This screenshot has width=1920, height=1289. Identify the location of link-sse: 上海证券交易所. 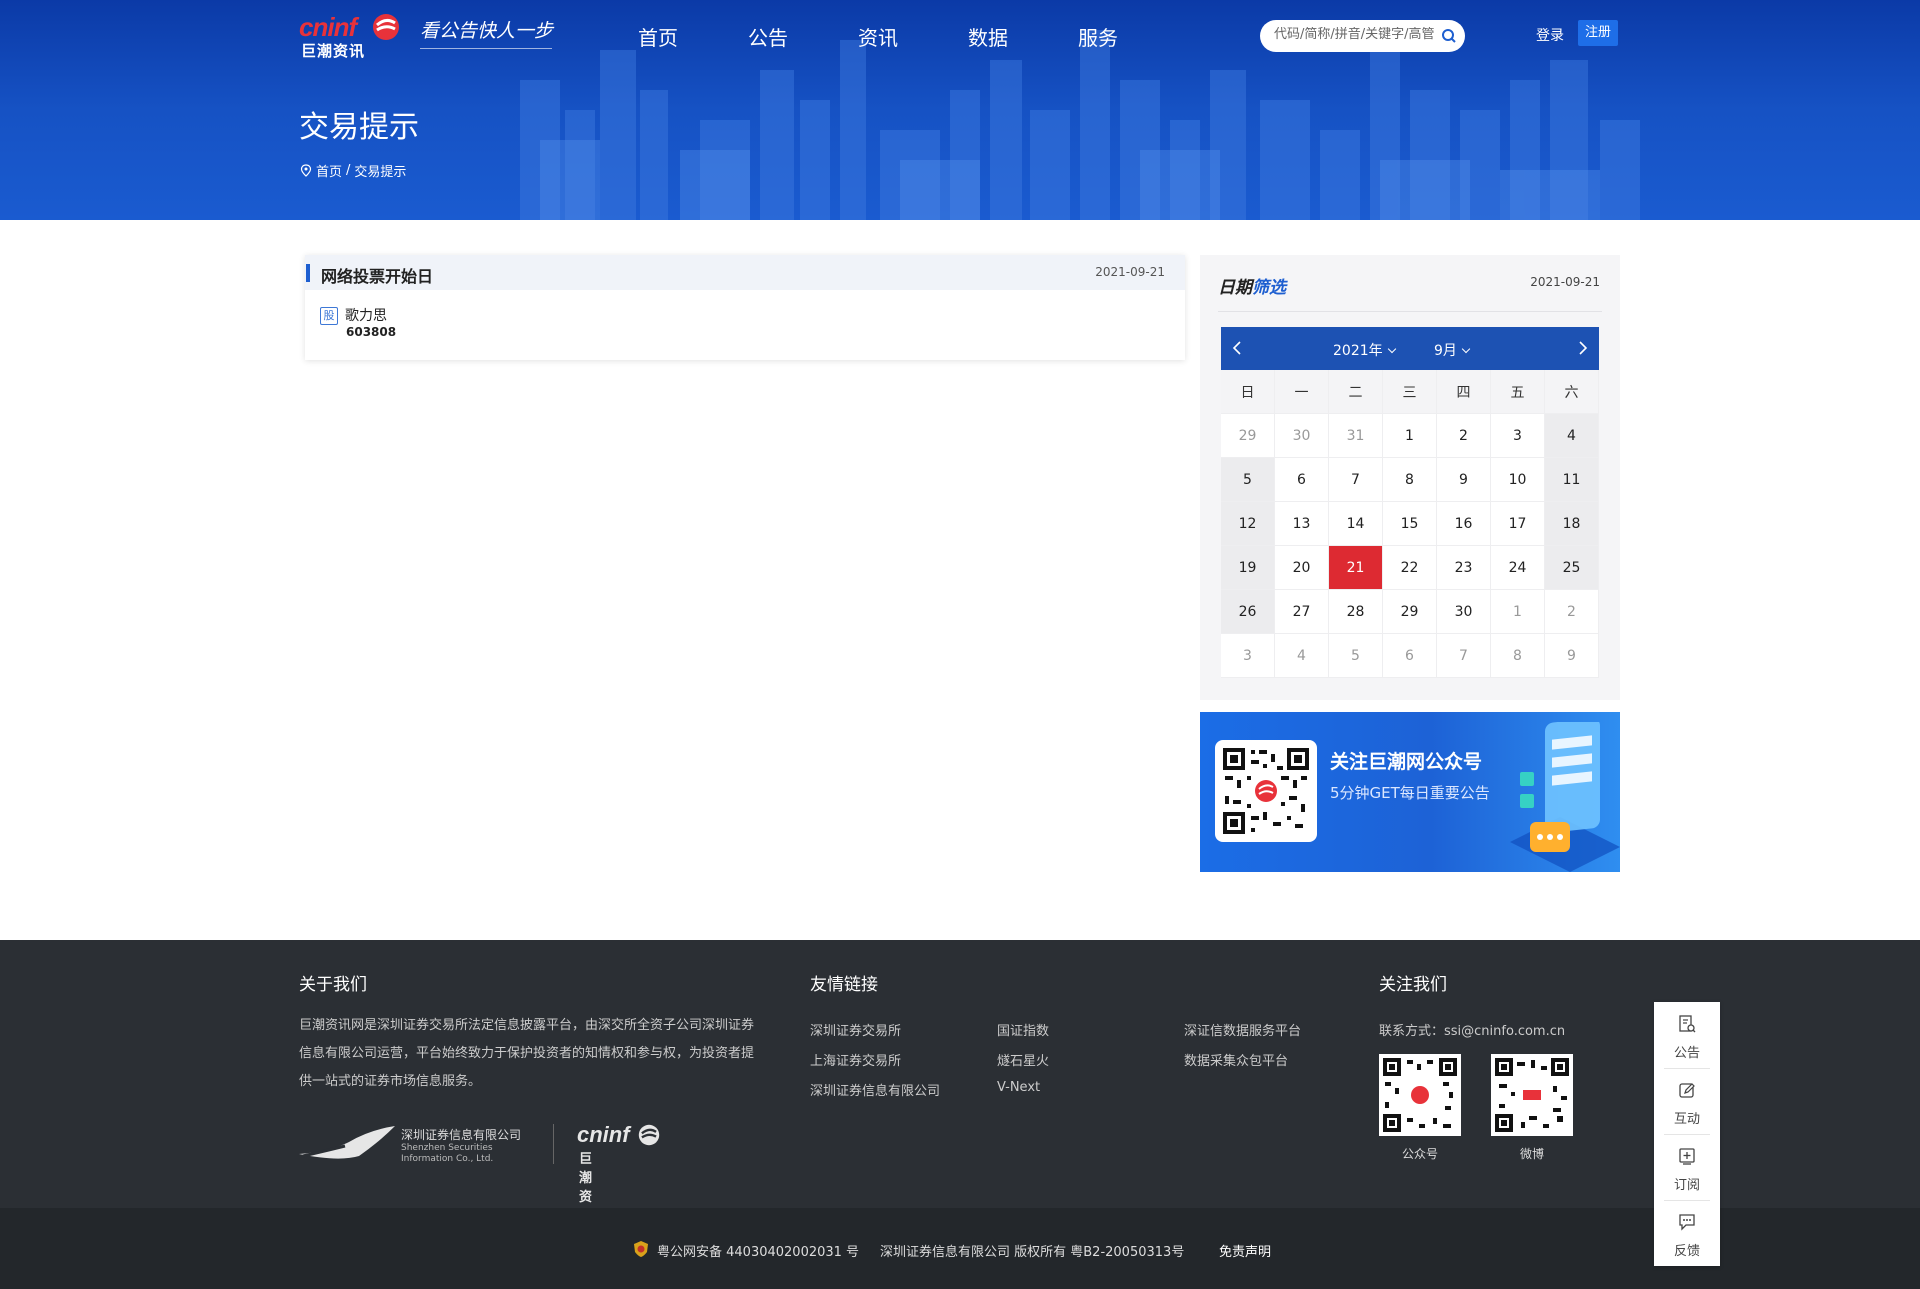
(855, 1059).